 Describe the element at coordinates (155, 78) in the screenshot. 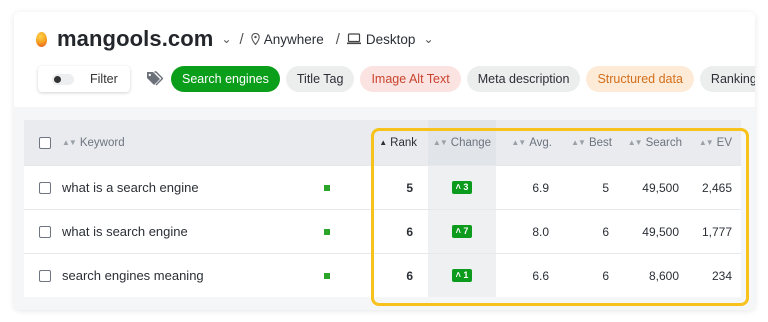

I see `tags-icon` at that location.